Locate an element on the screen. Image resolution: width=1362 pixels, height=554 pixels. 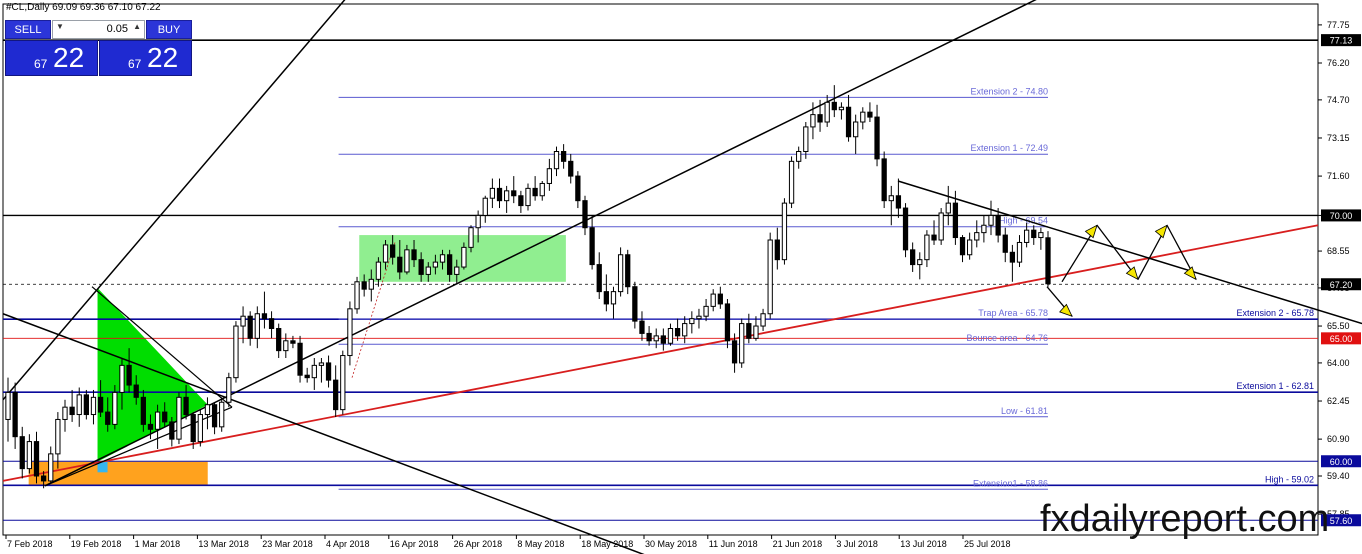
lot-size-input: ▼ 0.05 ▲ is located at coordinates (98, 29).